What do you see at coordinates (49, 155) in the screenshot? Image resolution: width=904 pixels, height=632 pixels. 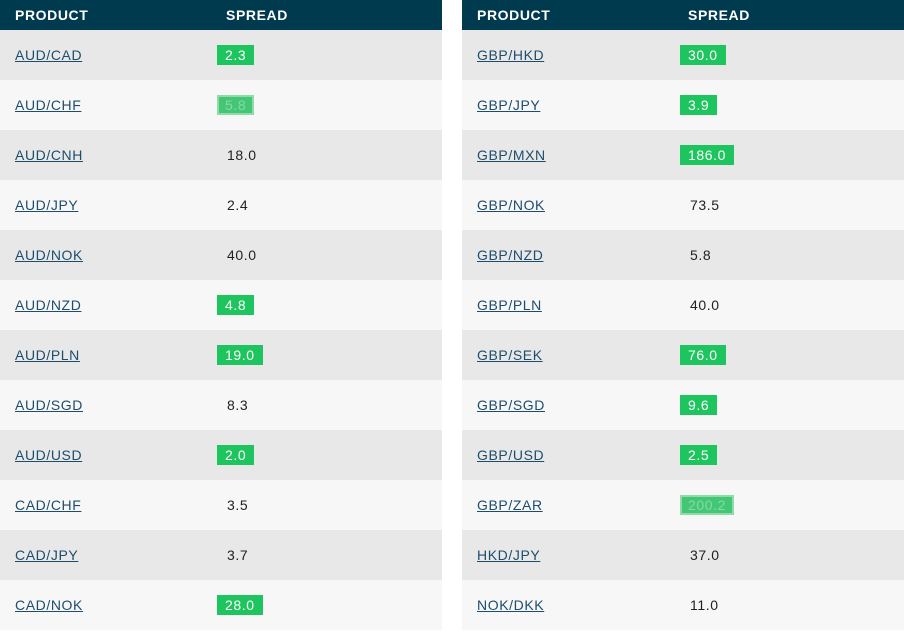 I see `product-link: AUD/CNH` at bounding box center [49, 155].